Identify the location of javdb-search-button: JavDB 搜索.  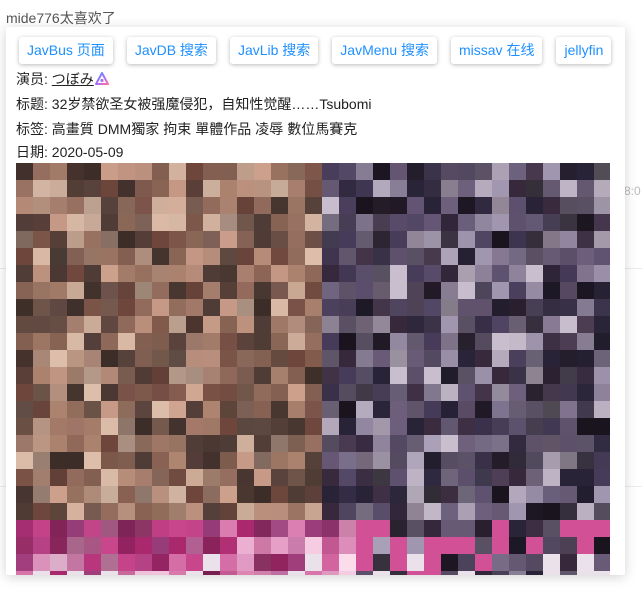
(171, 50).